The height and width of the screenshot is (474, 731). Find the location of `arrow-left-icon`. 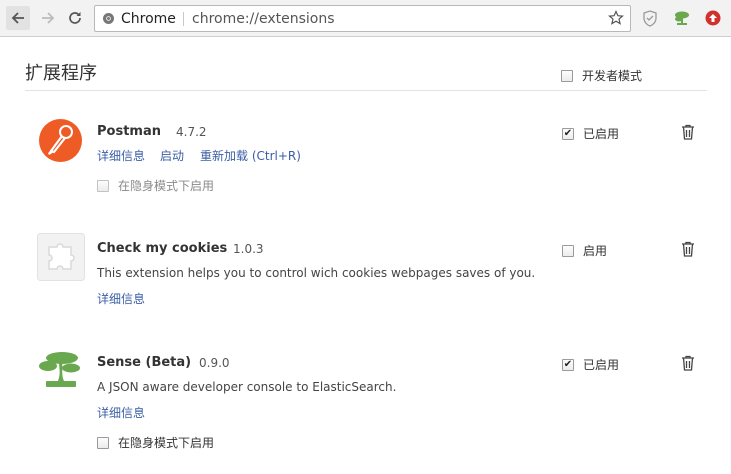

arrow-left-icon is located at coordinates (18, 18).